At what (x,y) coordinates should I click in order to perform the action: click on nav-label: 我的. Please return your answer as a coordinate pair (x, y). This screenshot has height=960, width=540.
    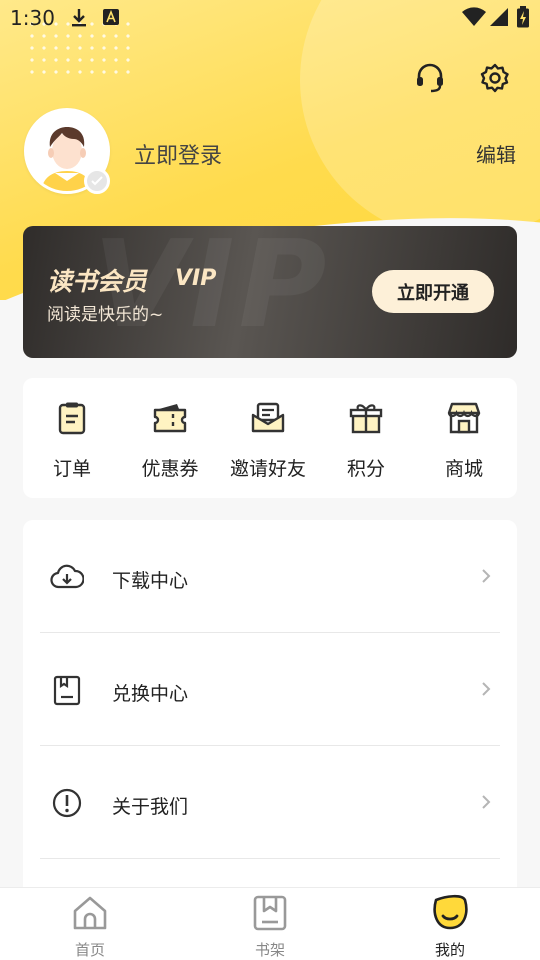
    Looking at the image, I should click on (449, 950).